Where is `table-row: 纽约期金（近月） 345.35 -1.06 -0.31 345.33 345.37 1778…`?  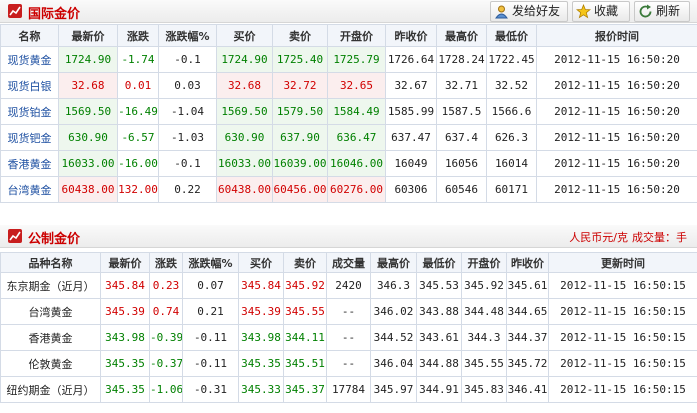 table-row: 纽约期金（近月） 345.35 -1.06 -0.31 345.33 345.37 1778… is located at coordinates (348, 389).